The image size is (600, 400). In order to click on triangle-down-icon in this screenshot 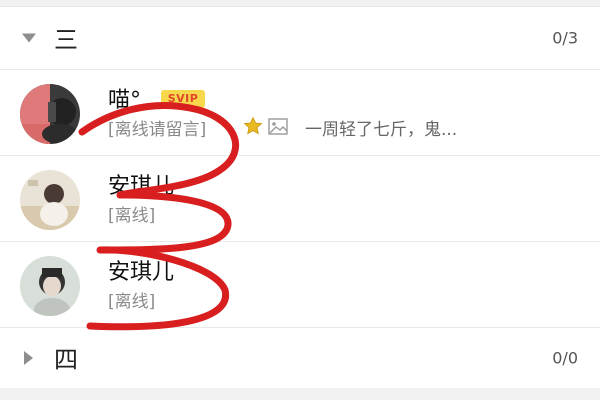, I will do `click(29, 37)`.